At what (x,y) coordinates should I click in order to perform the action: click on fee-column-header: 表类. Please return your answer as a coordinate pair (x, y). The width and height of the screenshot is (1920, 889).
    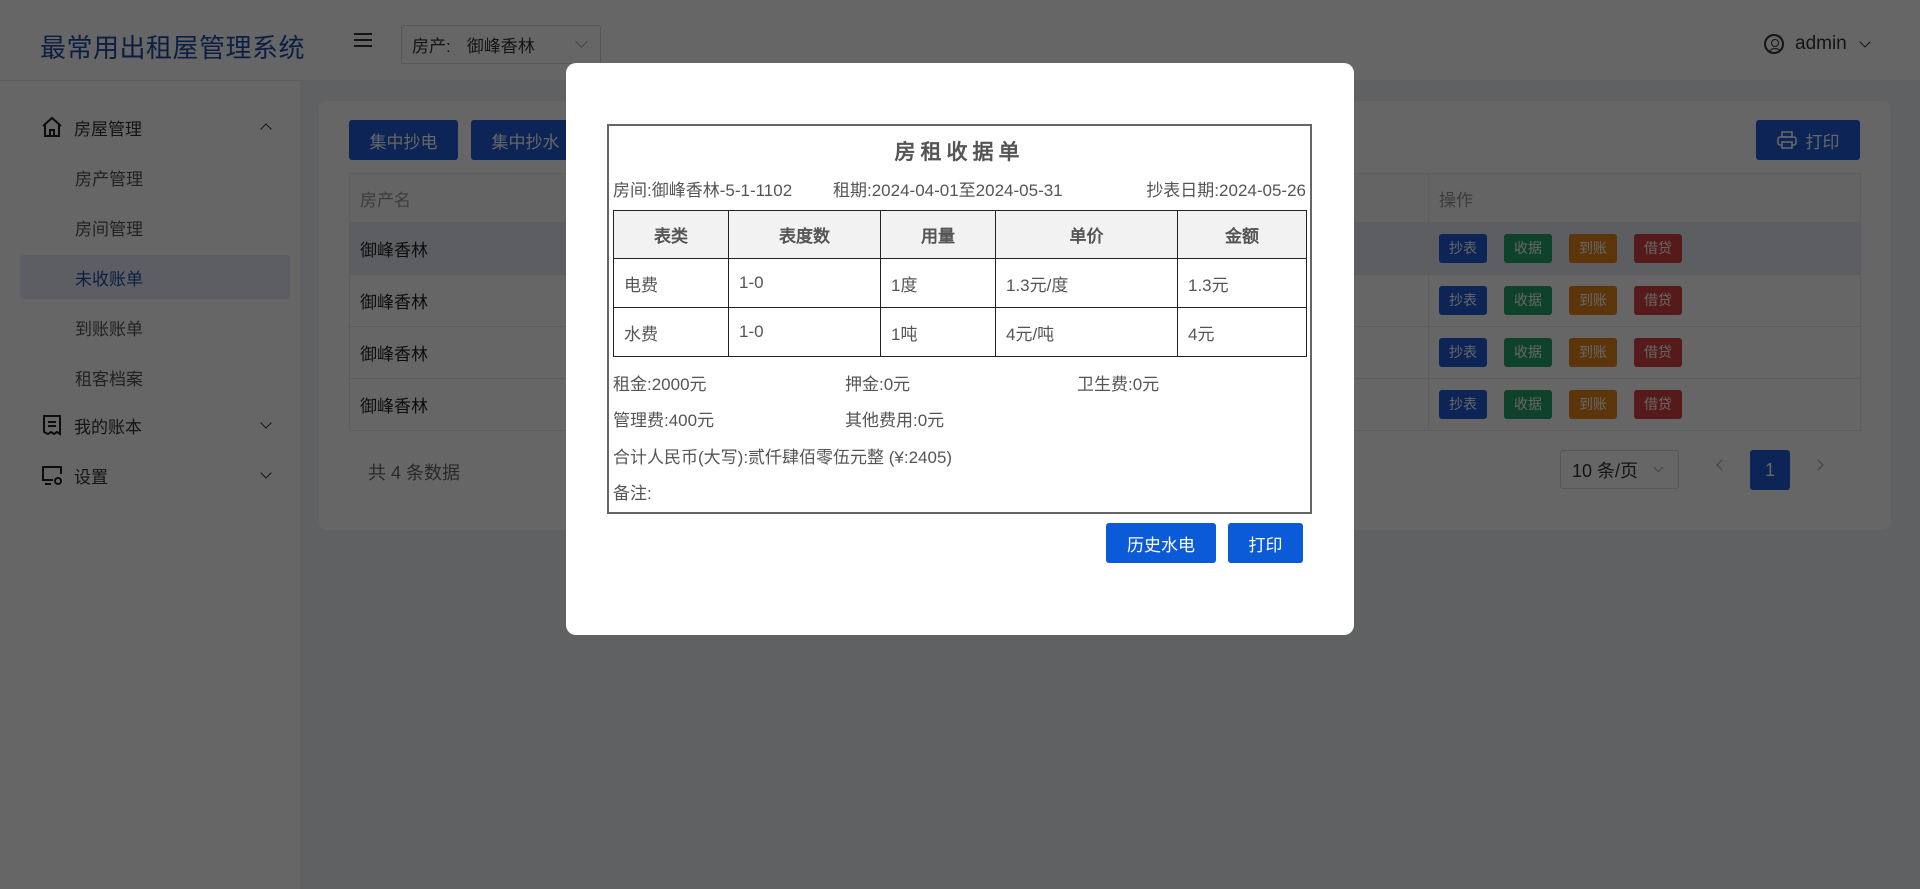
    Looking at the image, I should click on (671, 234).